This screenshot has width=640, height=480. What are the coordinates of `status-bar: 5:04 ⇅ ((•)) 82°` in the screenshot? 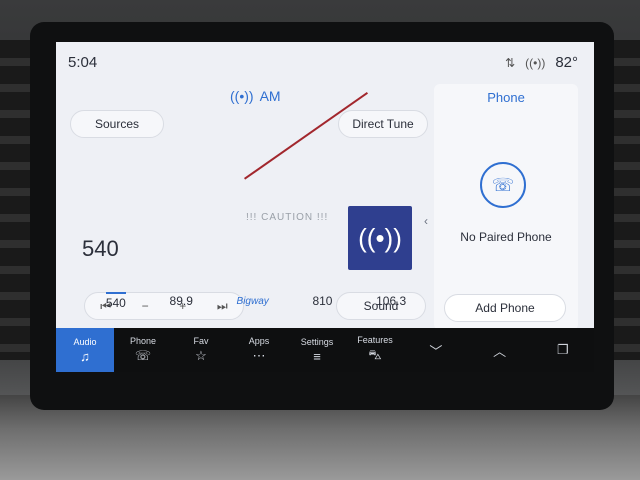 It's located at (325, 62).